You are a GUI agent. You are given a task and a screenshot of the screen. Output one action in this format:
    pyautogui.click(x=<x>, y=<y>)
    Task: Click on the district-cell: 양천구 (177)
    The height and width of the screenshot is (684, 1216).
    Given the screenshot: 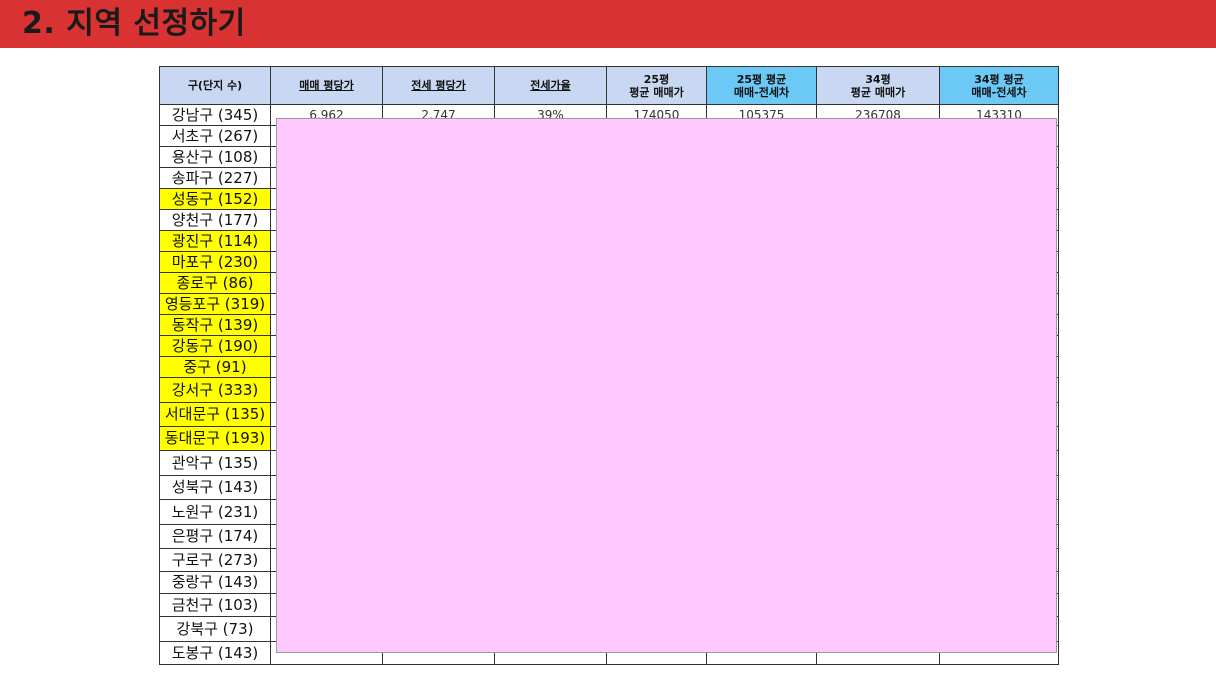 What is the action you would take?
    pyautogui.click(x=215, y=220)
    